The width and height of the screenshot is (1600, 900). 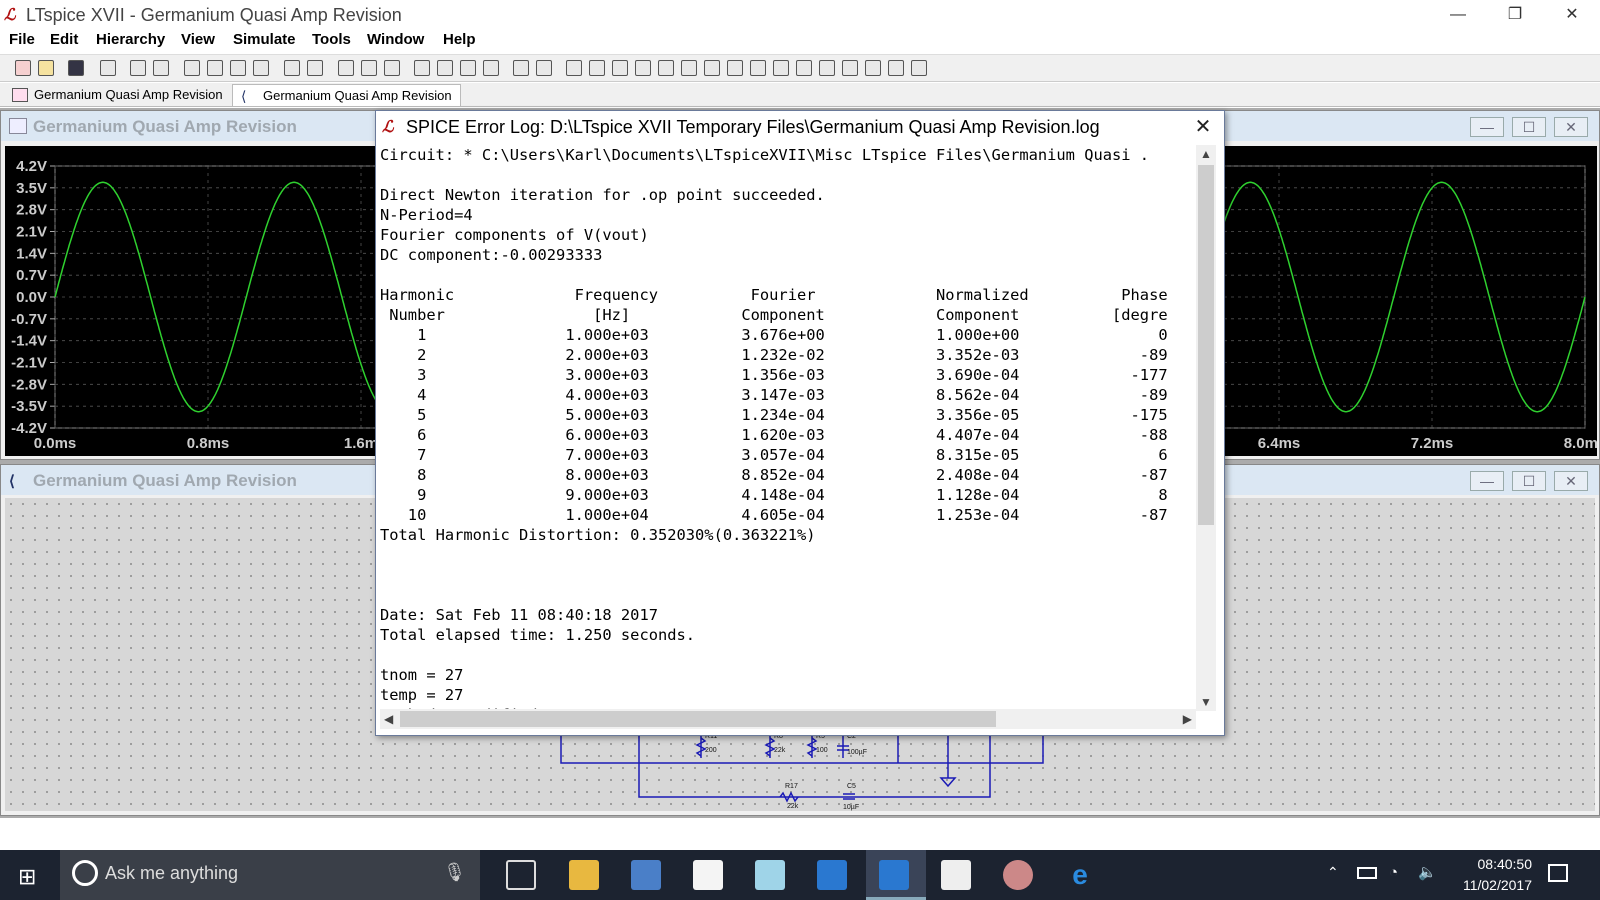 I want to click on save-icon, so click(x=76, y=68).